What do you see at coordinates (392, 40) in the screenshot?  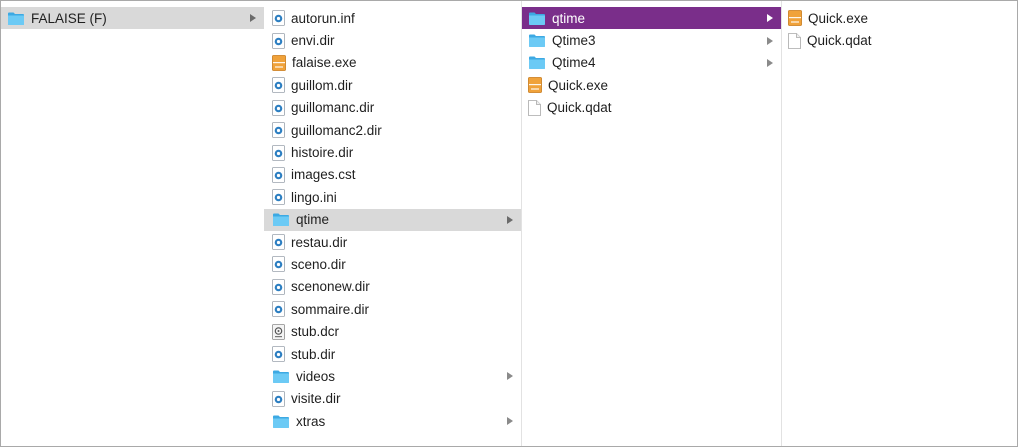 I see `file-item-envi-dir: envi.dir` at bounding box center [392, 40].